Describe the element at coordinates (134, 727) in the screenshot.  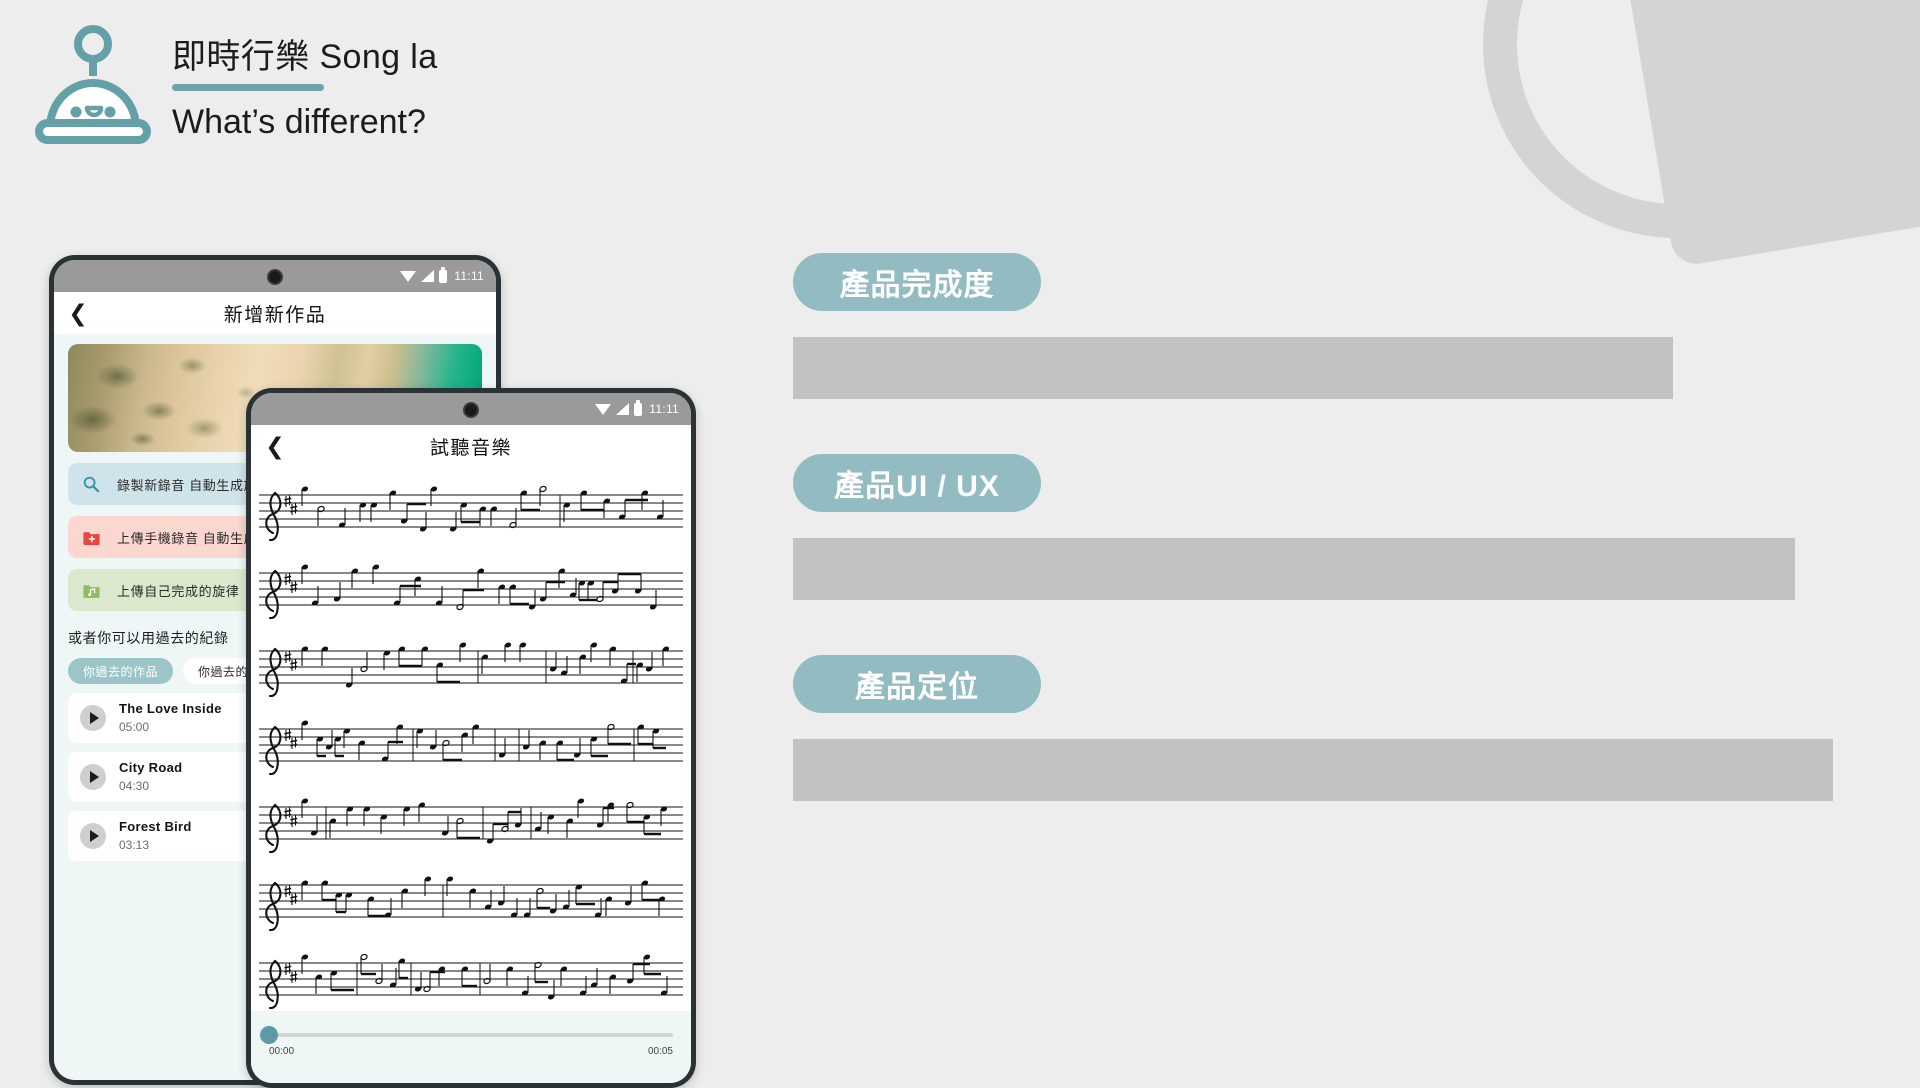
I see `song-duration: 05:00` at that location.